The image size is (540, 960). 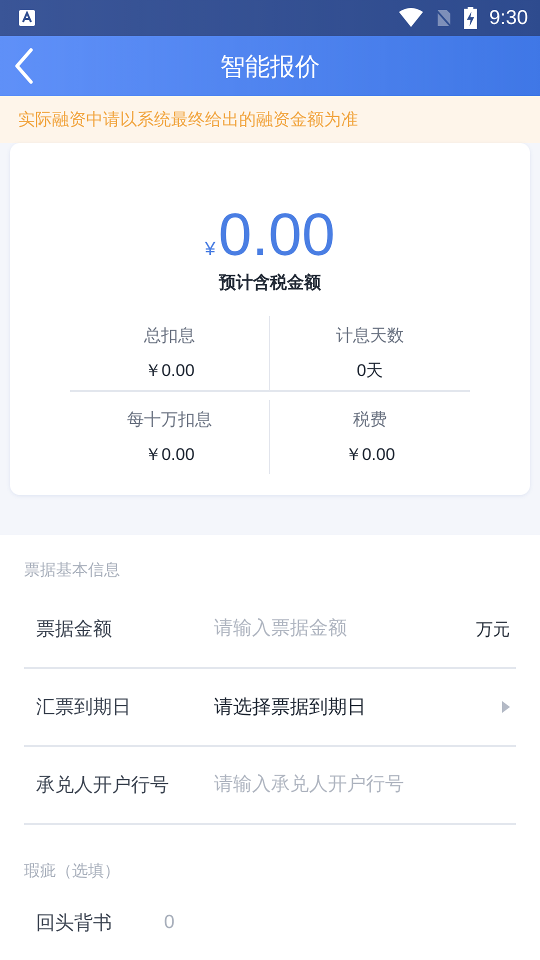 I want to click on stat-value: 0天, so click(x=370, y=371).